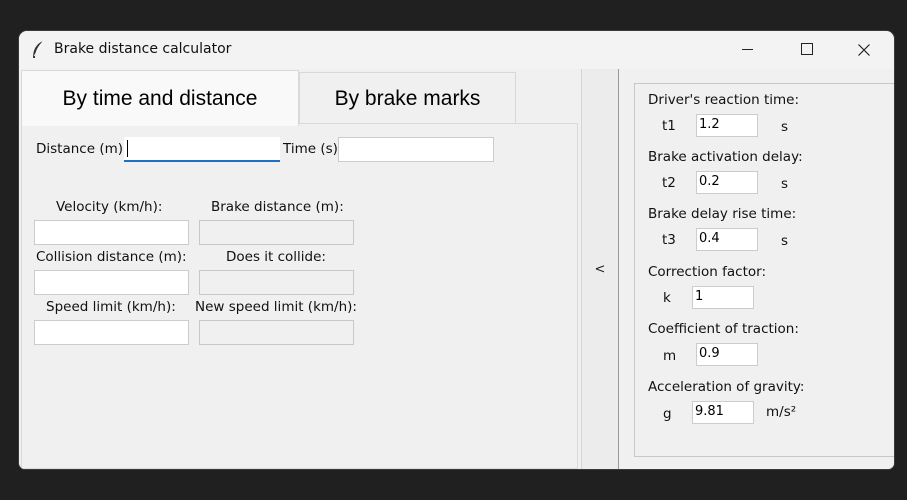 This screenshot has height=500, width=907. Describe the element at coordinates (727, 125) in the screenshot. I see `t1-input: 1.2` at that location.